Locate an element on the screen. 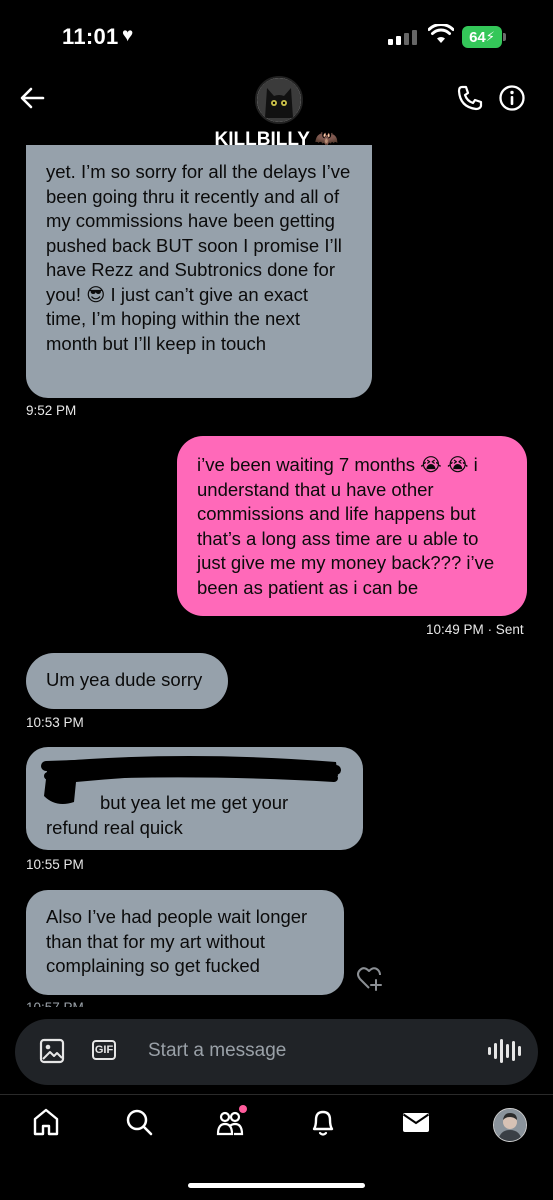  back-button is located at coordinates (32, 100).